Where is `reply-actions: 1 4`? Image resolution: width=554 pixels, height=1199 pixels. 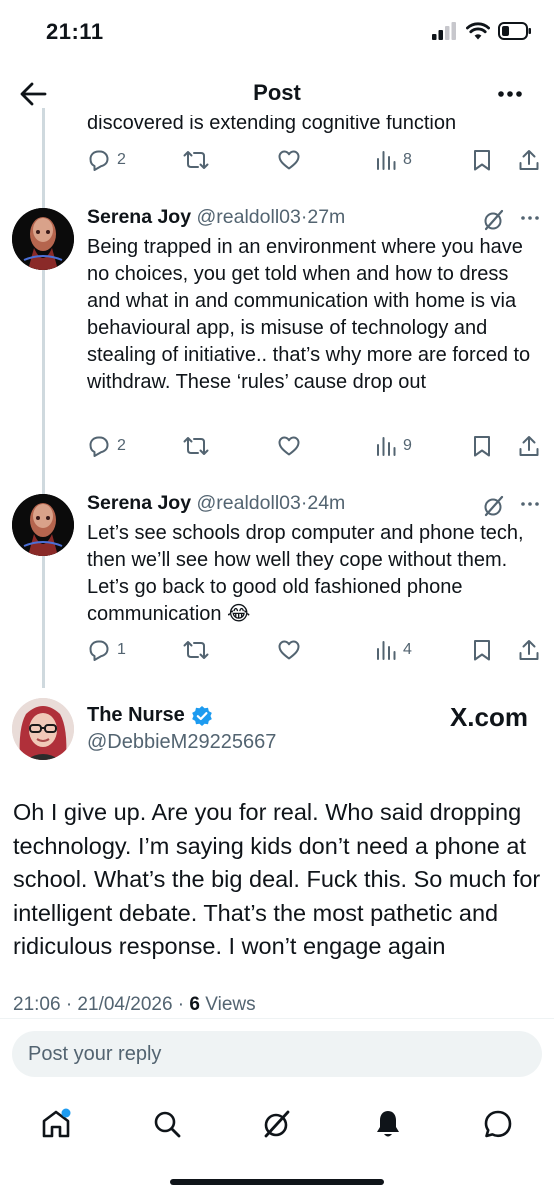 reply-actions: 1 4 is located at coordinates (314, 652).